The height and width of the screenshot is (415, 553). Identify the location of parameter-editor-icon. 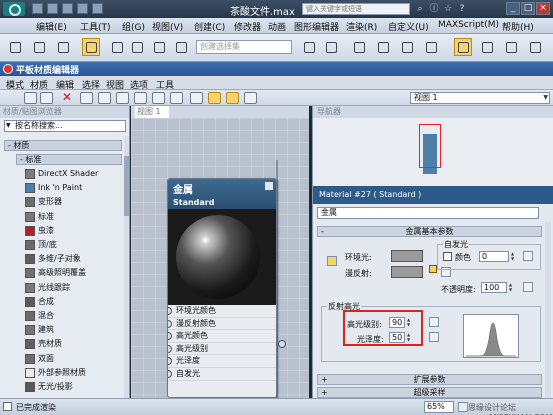
(232, 98).